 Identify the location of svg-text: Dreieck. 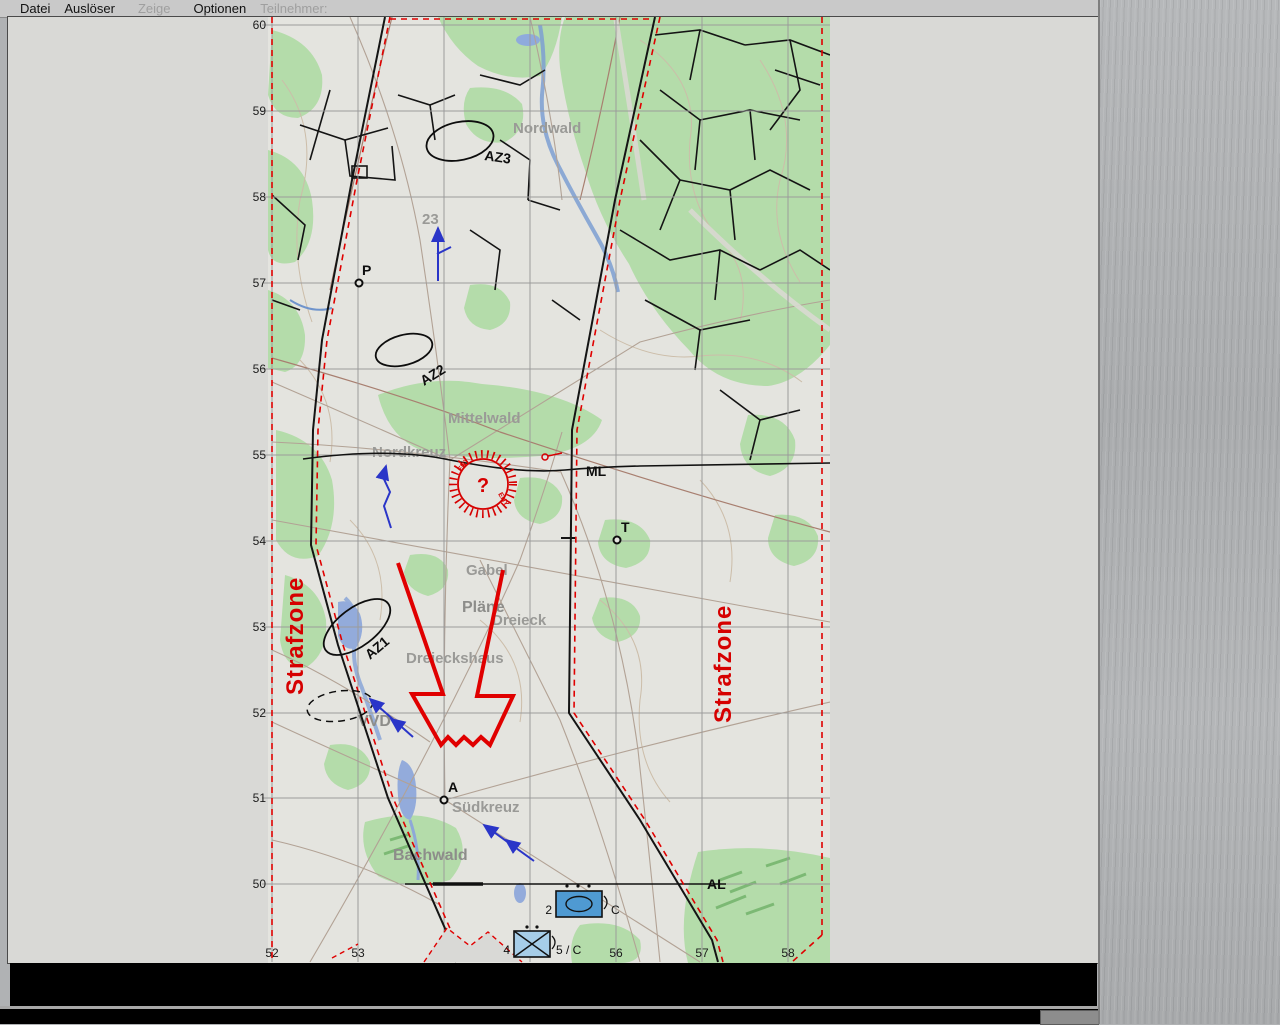
(519, 620).